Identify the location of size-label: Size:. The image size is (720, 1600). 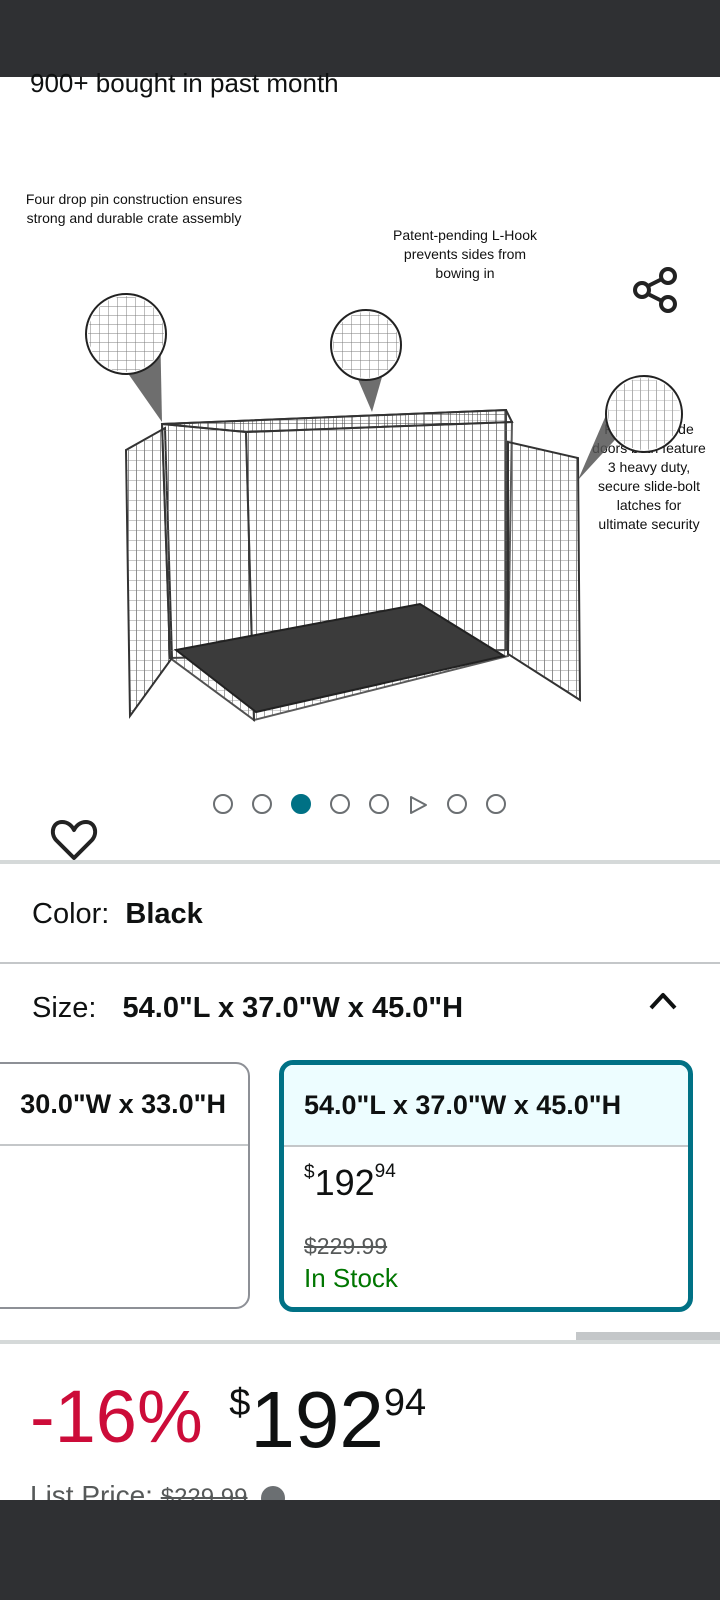
(64, 1008).